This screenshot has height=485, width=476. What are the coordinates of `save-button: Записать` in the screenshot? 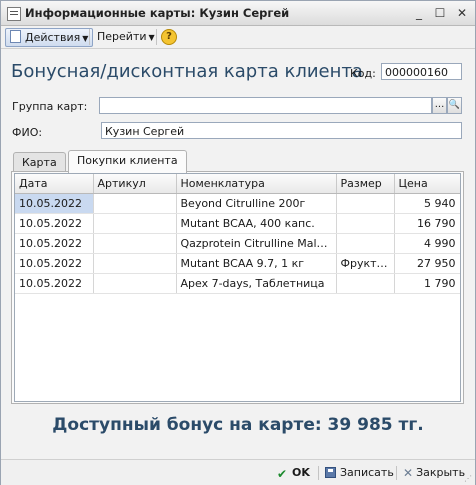 It's located at (359, 472).